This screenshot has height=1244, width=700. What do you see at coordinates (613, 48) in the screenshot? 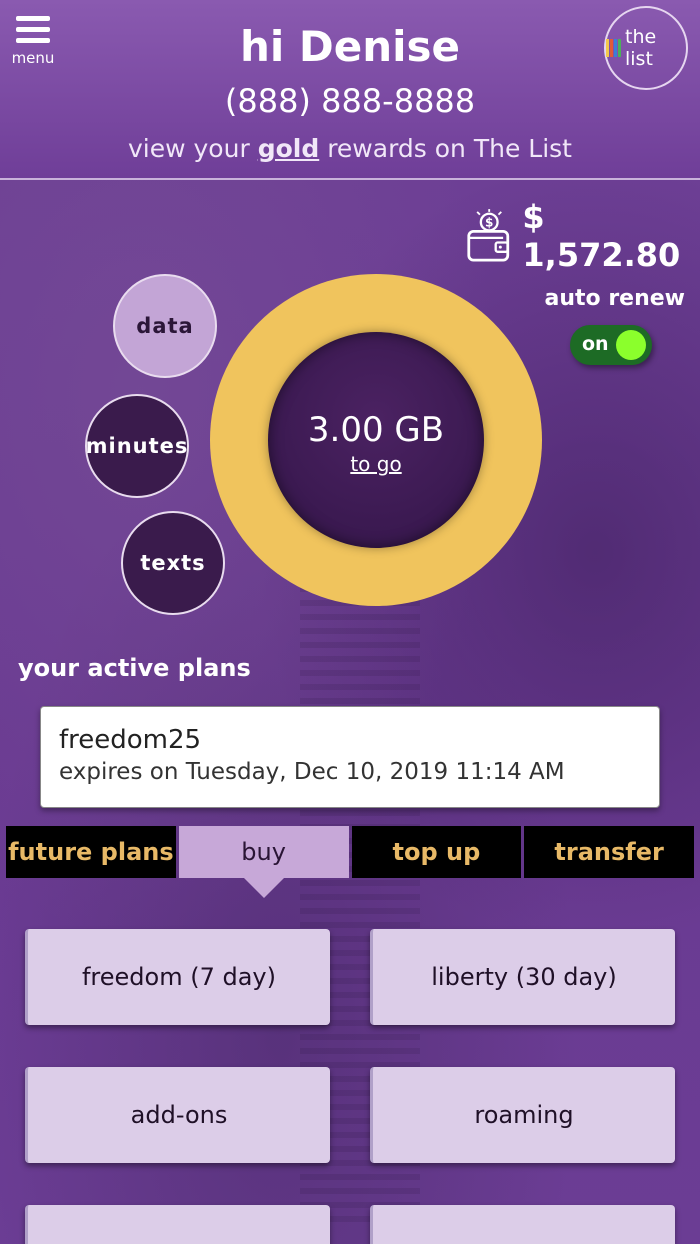
I see `color-bars-icon` at bounding box center [613, 48].